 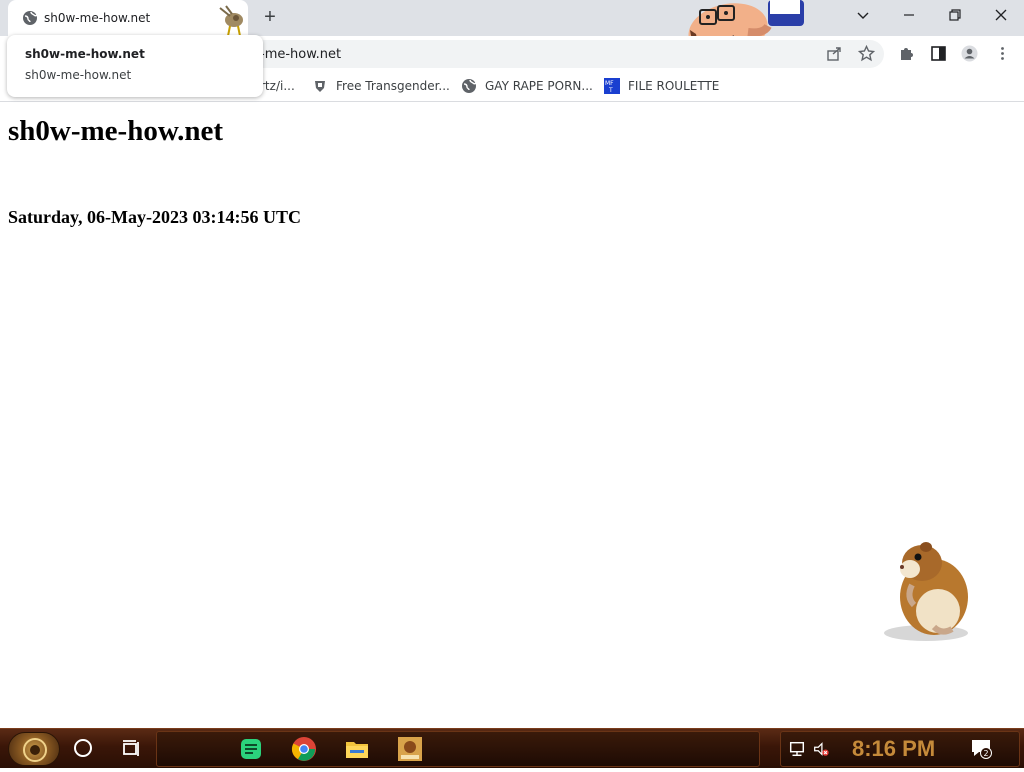 What do you see at coordinates (866, 53) in the screenshot?
I see `bookmark-star-icon` at bounding box center [866, 53].